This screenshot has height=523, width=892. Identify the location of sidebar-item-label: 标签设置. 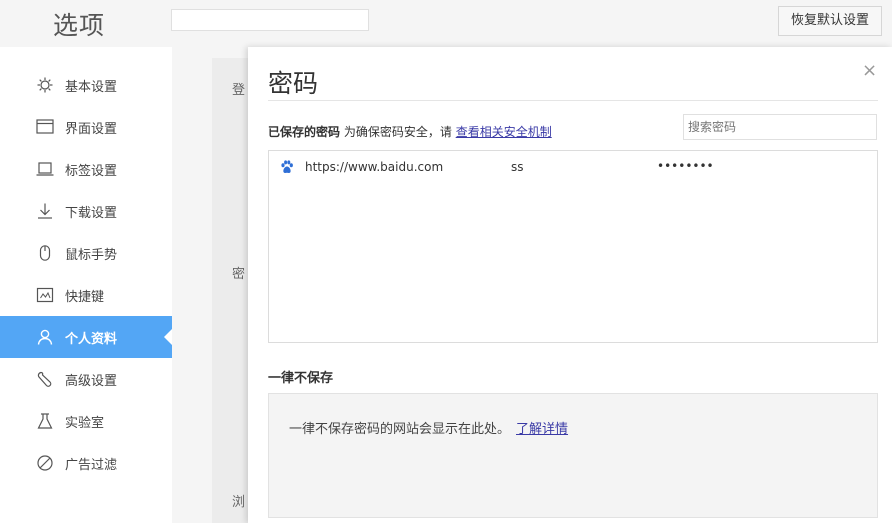
(91, 171).